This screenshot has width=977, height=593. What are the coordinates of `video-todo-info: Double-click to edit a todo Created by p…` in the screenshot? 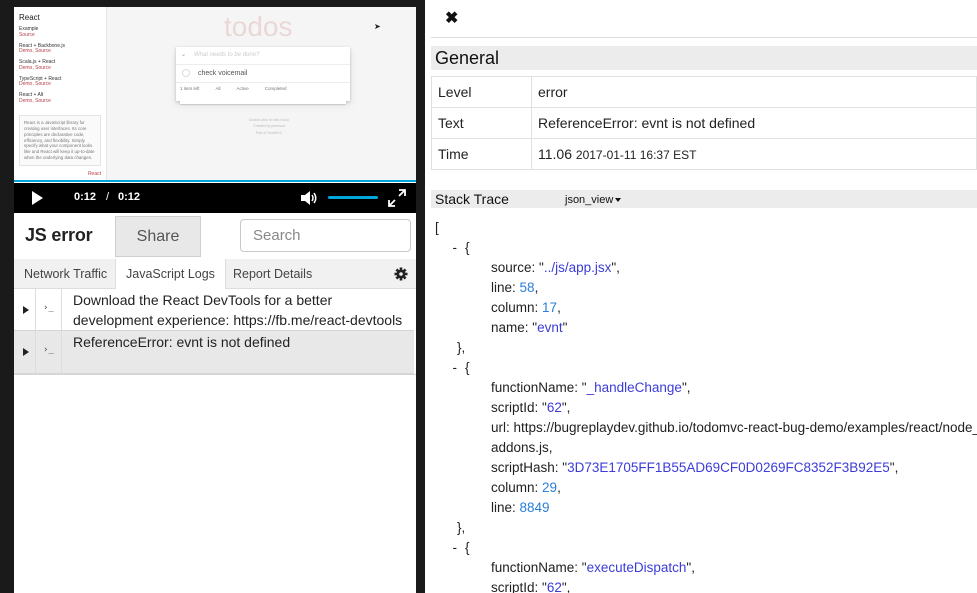 It's located at (269, 126).